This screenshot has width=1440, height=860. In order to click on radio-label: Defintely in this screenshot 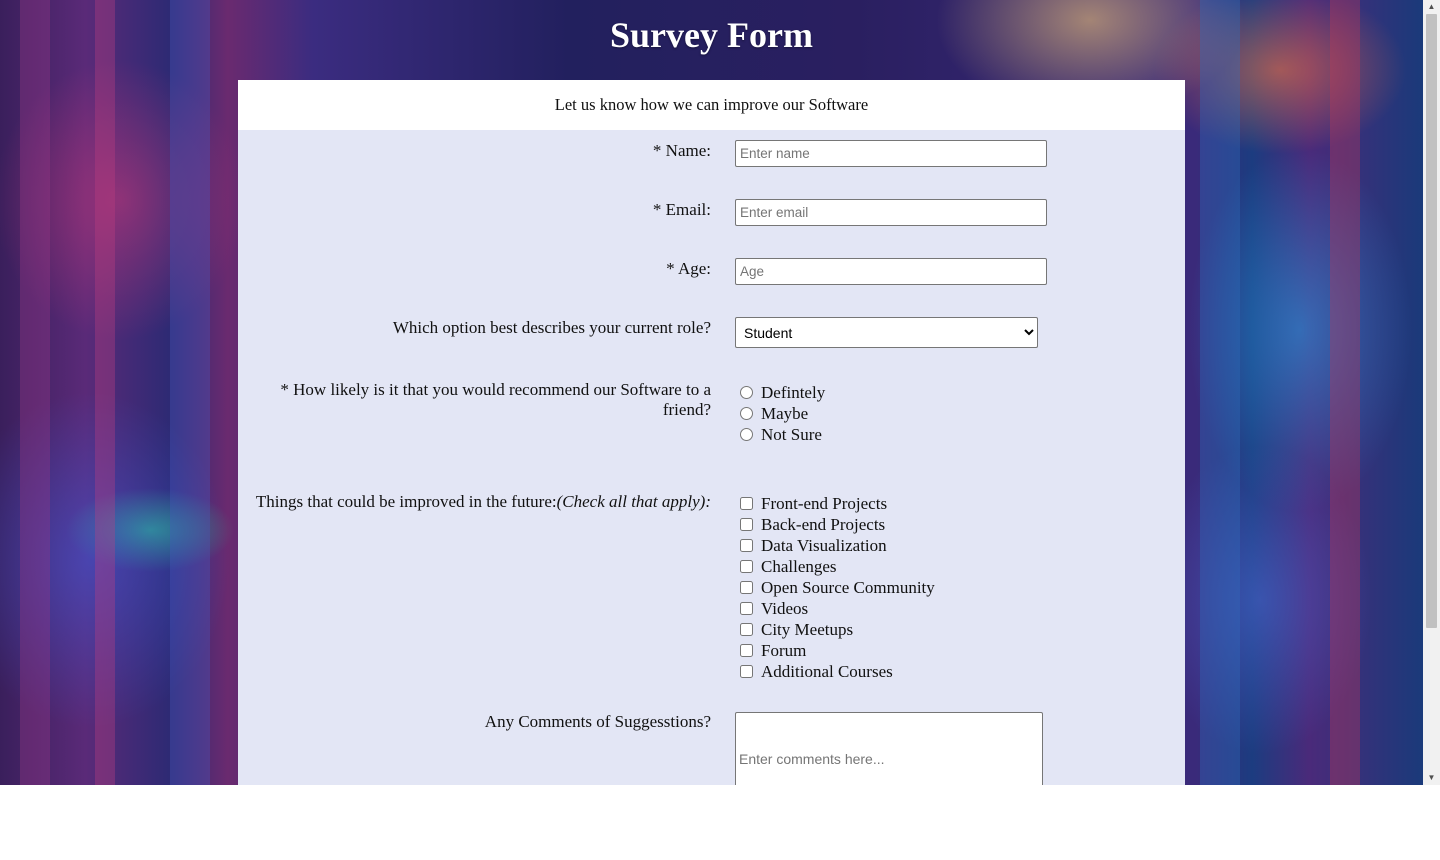, I will do `click(793, 392)`.